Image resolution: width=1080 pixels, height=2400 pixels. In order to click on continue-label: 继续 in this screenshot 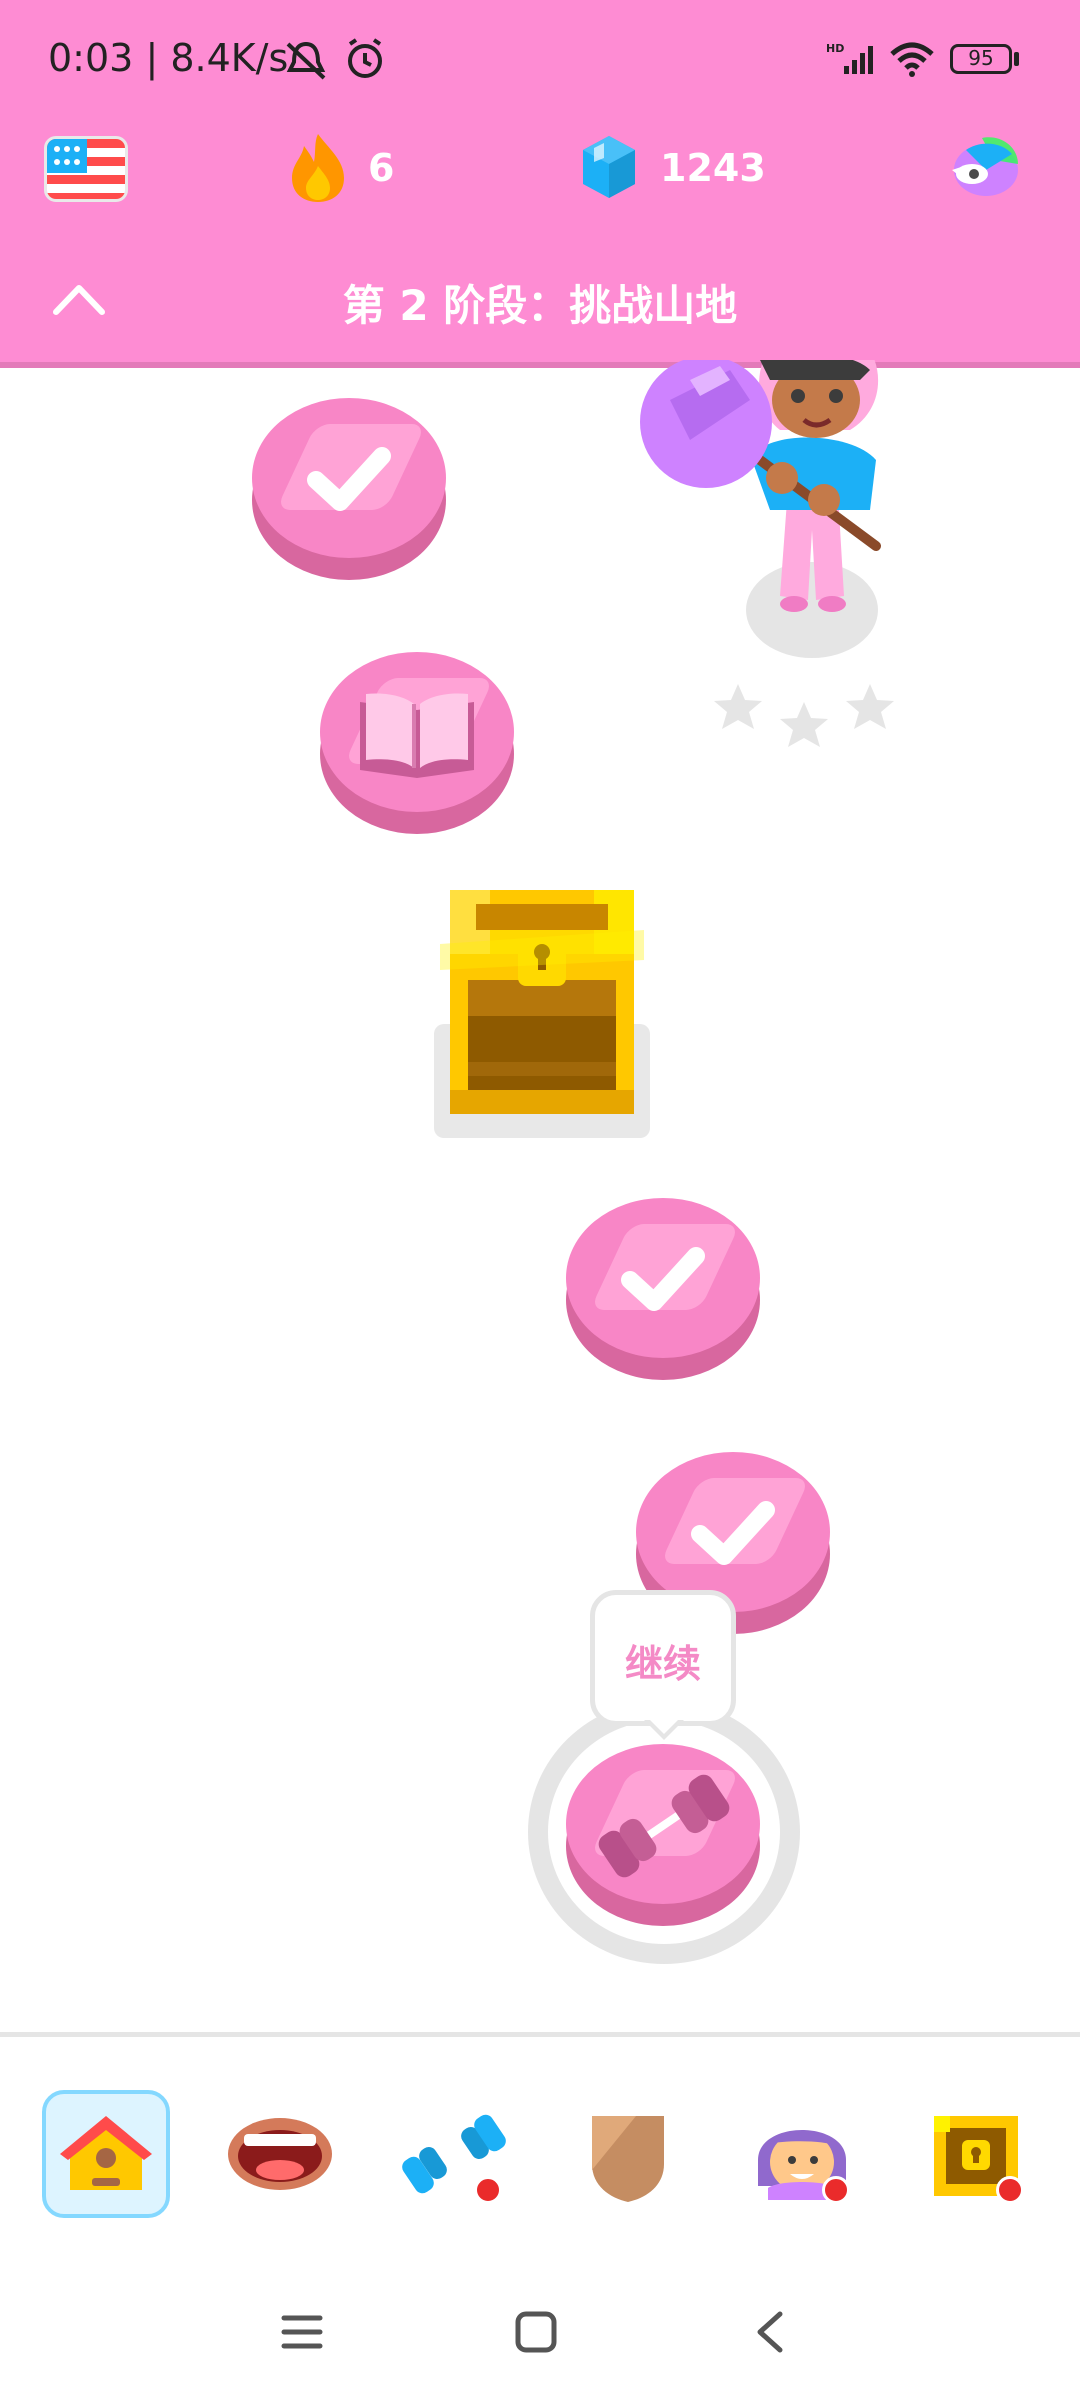, I will do `click(662, 1664)`.